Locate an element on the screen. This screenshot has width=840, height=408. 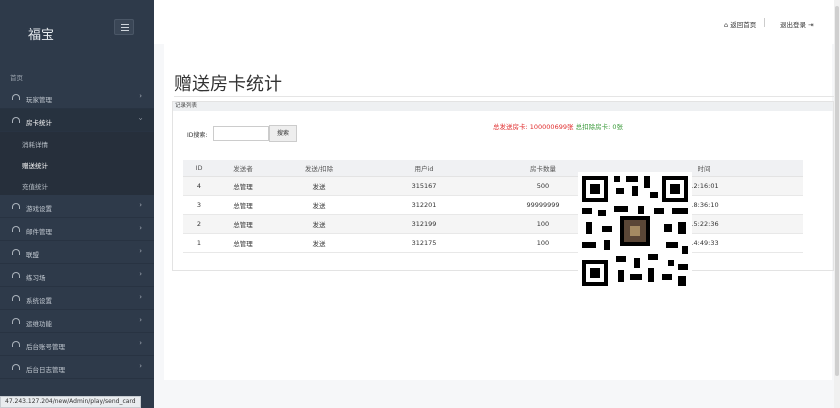
hamburger-icon is located at coordinates (125, 24).